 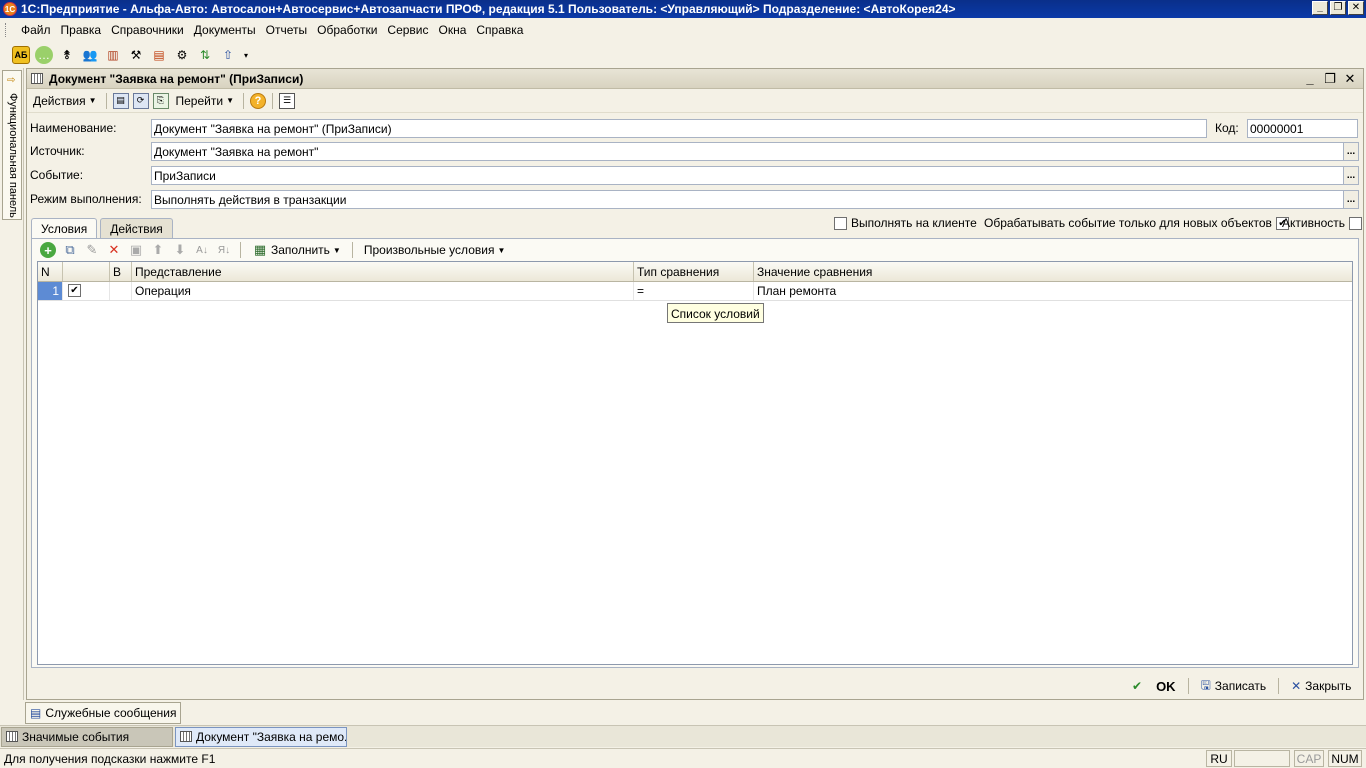 What do you see at coordinates (50, 271) in the screenshot?
I see `column-header-n: N` at bounding box center [50, 271].